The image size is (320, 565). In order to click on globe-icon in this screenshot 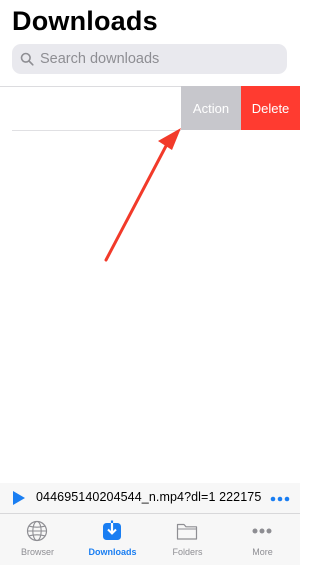, I will do `click(37, 531)`.